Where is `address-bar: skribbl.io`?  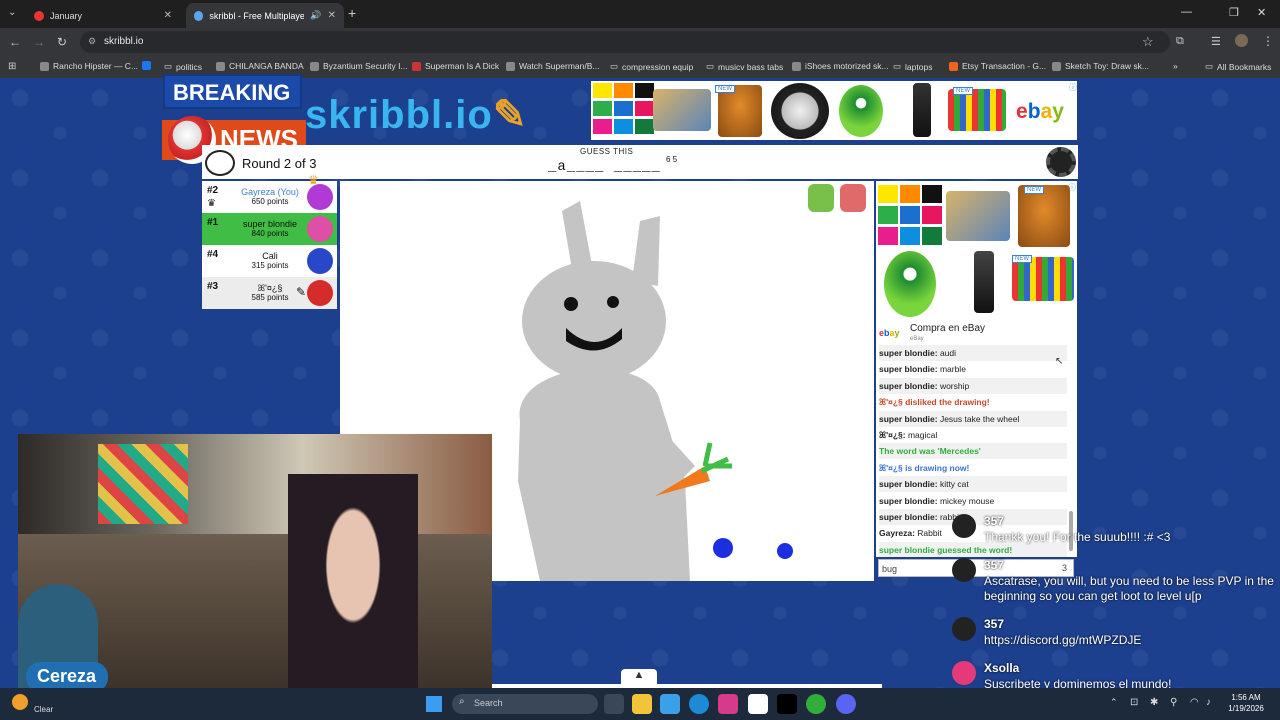
address-bar: skribbl.io is located at coordinates (625, 42).